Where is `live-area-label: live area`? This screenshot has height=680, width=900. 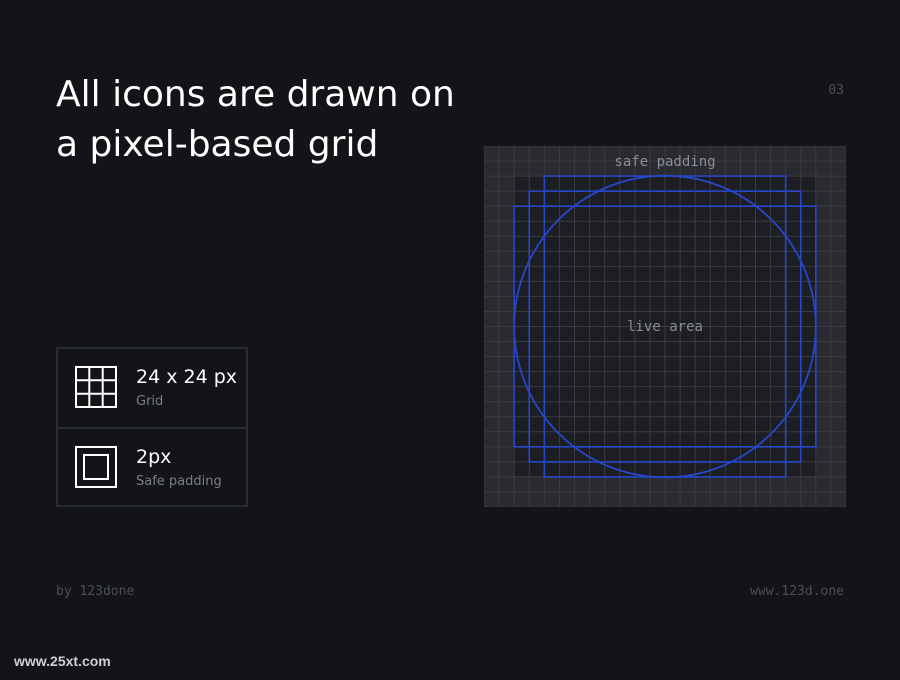 live-area-label: live area is located at coordinates (665, 327).